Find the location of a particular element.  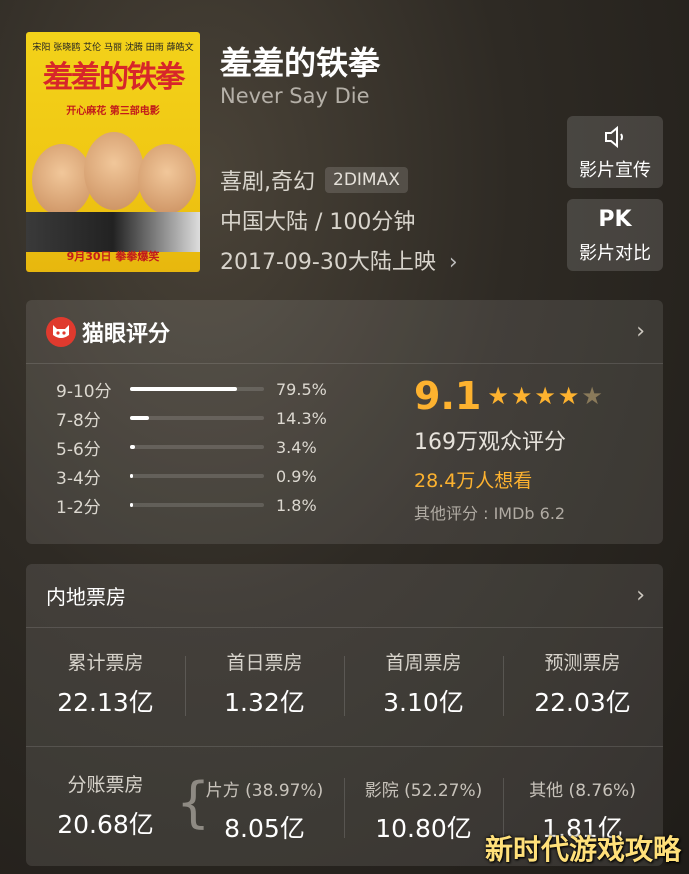

compare-button: PK 影片对比 is located at coordinates (615, 235).